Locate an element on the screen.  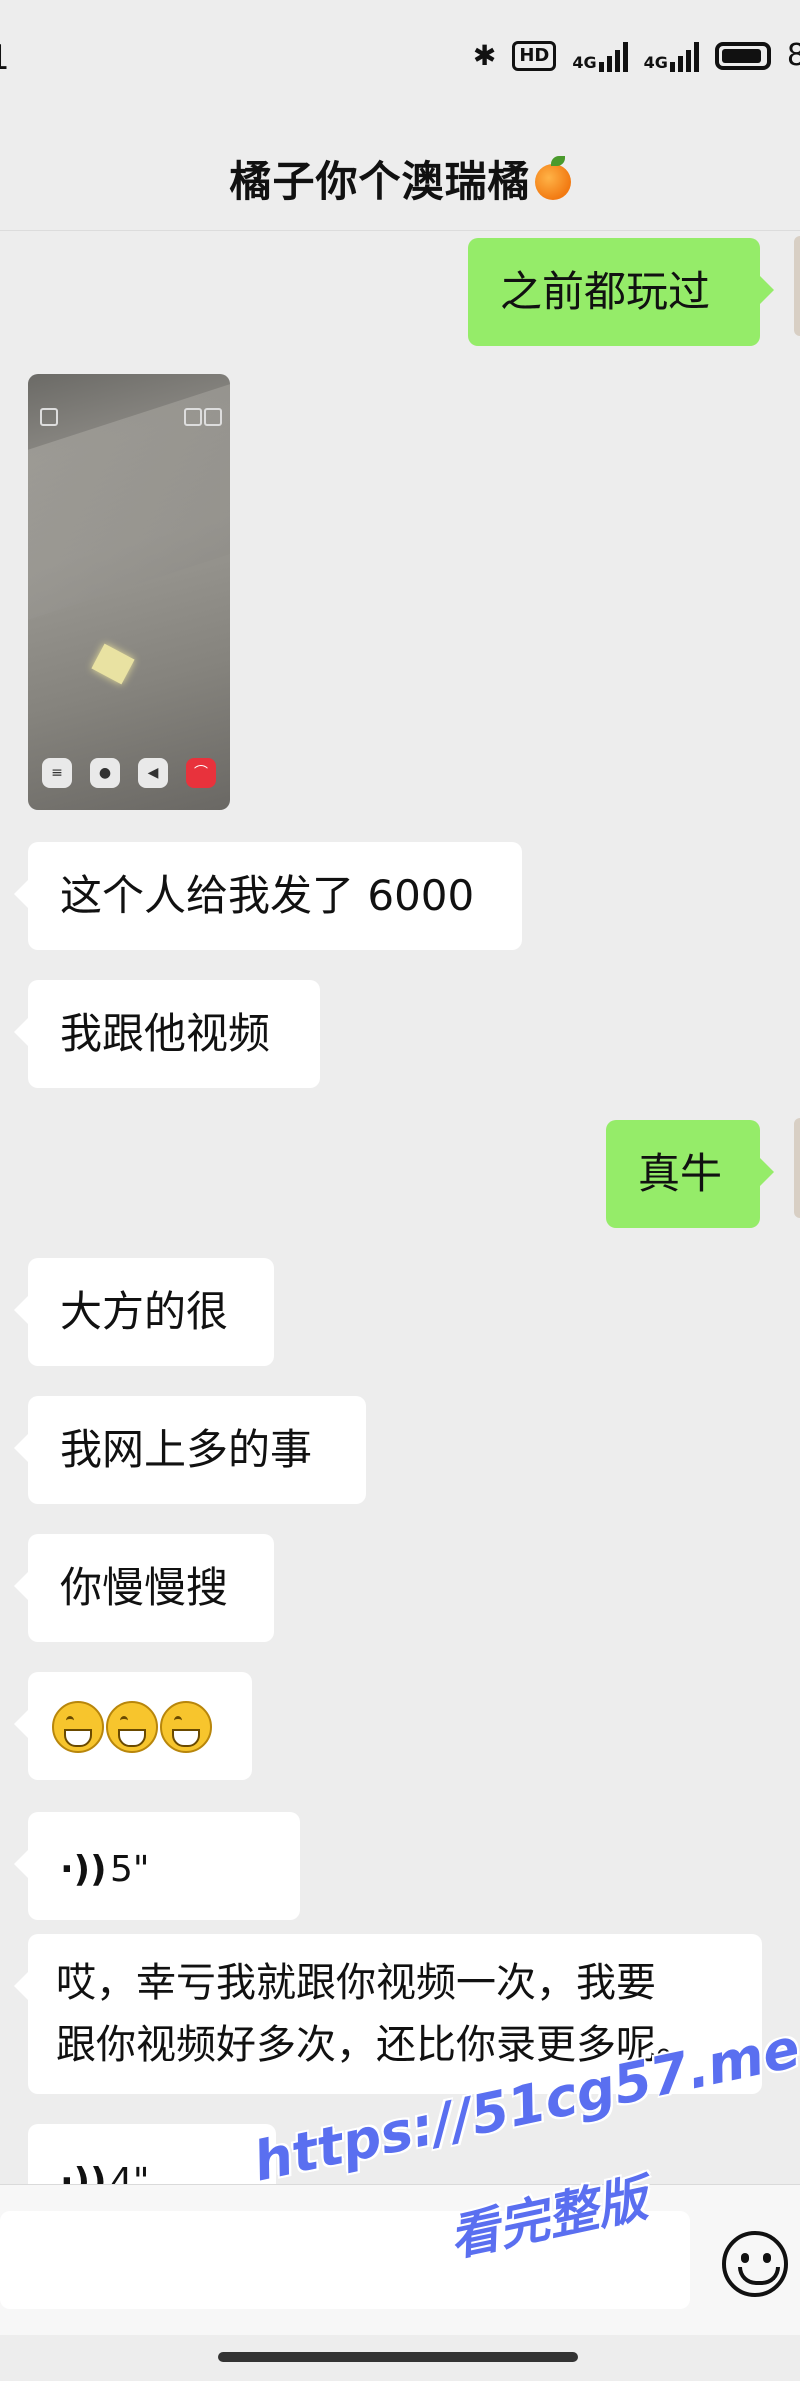
chat-header: 橘子你个澳瑞橘 is located at coordinates (400, 175).